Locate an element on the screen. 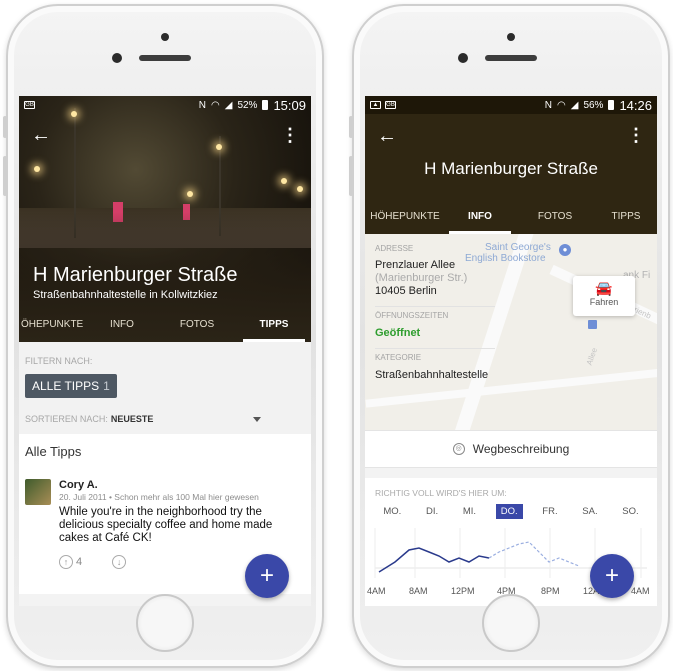 The image size is (673, 671). address-line2: (Marienburger Str.) is located at coordinates (421, 278).